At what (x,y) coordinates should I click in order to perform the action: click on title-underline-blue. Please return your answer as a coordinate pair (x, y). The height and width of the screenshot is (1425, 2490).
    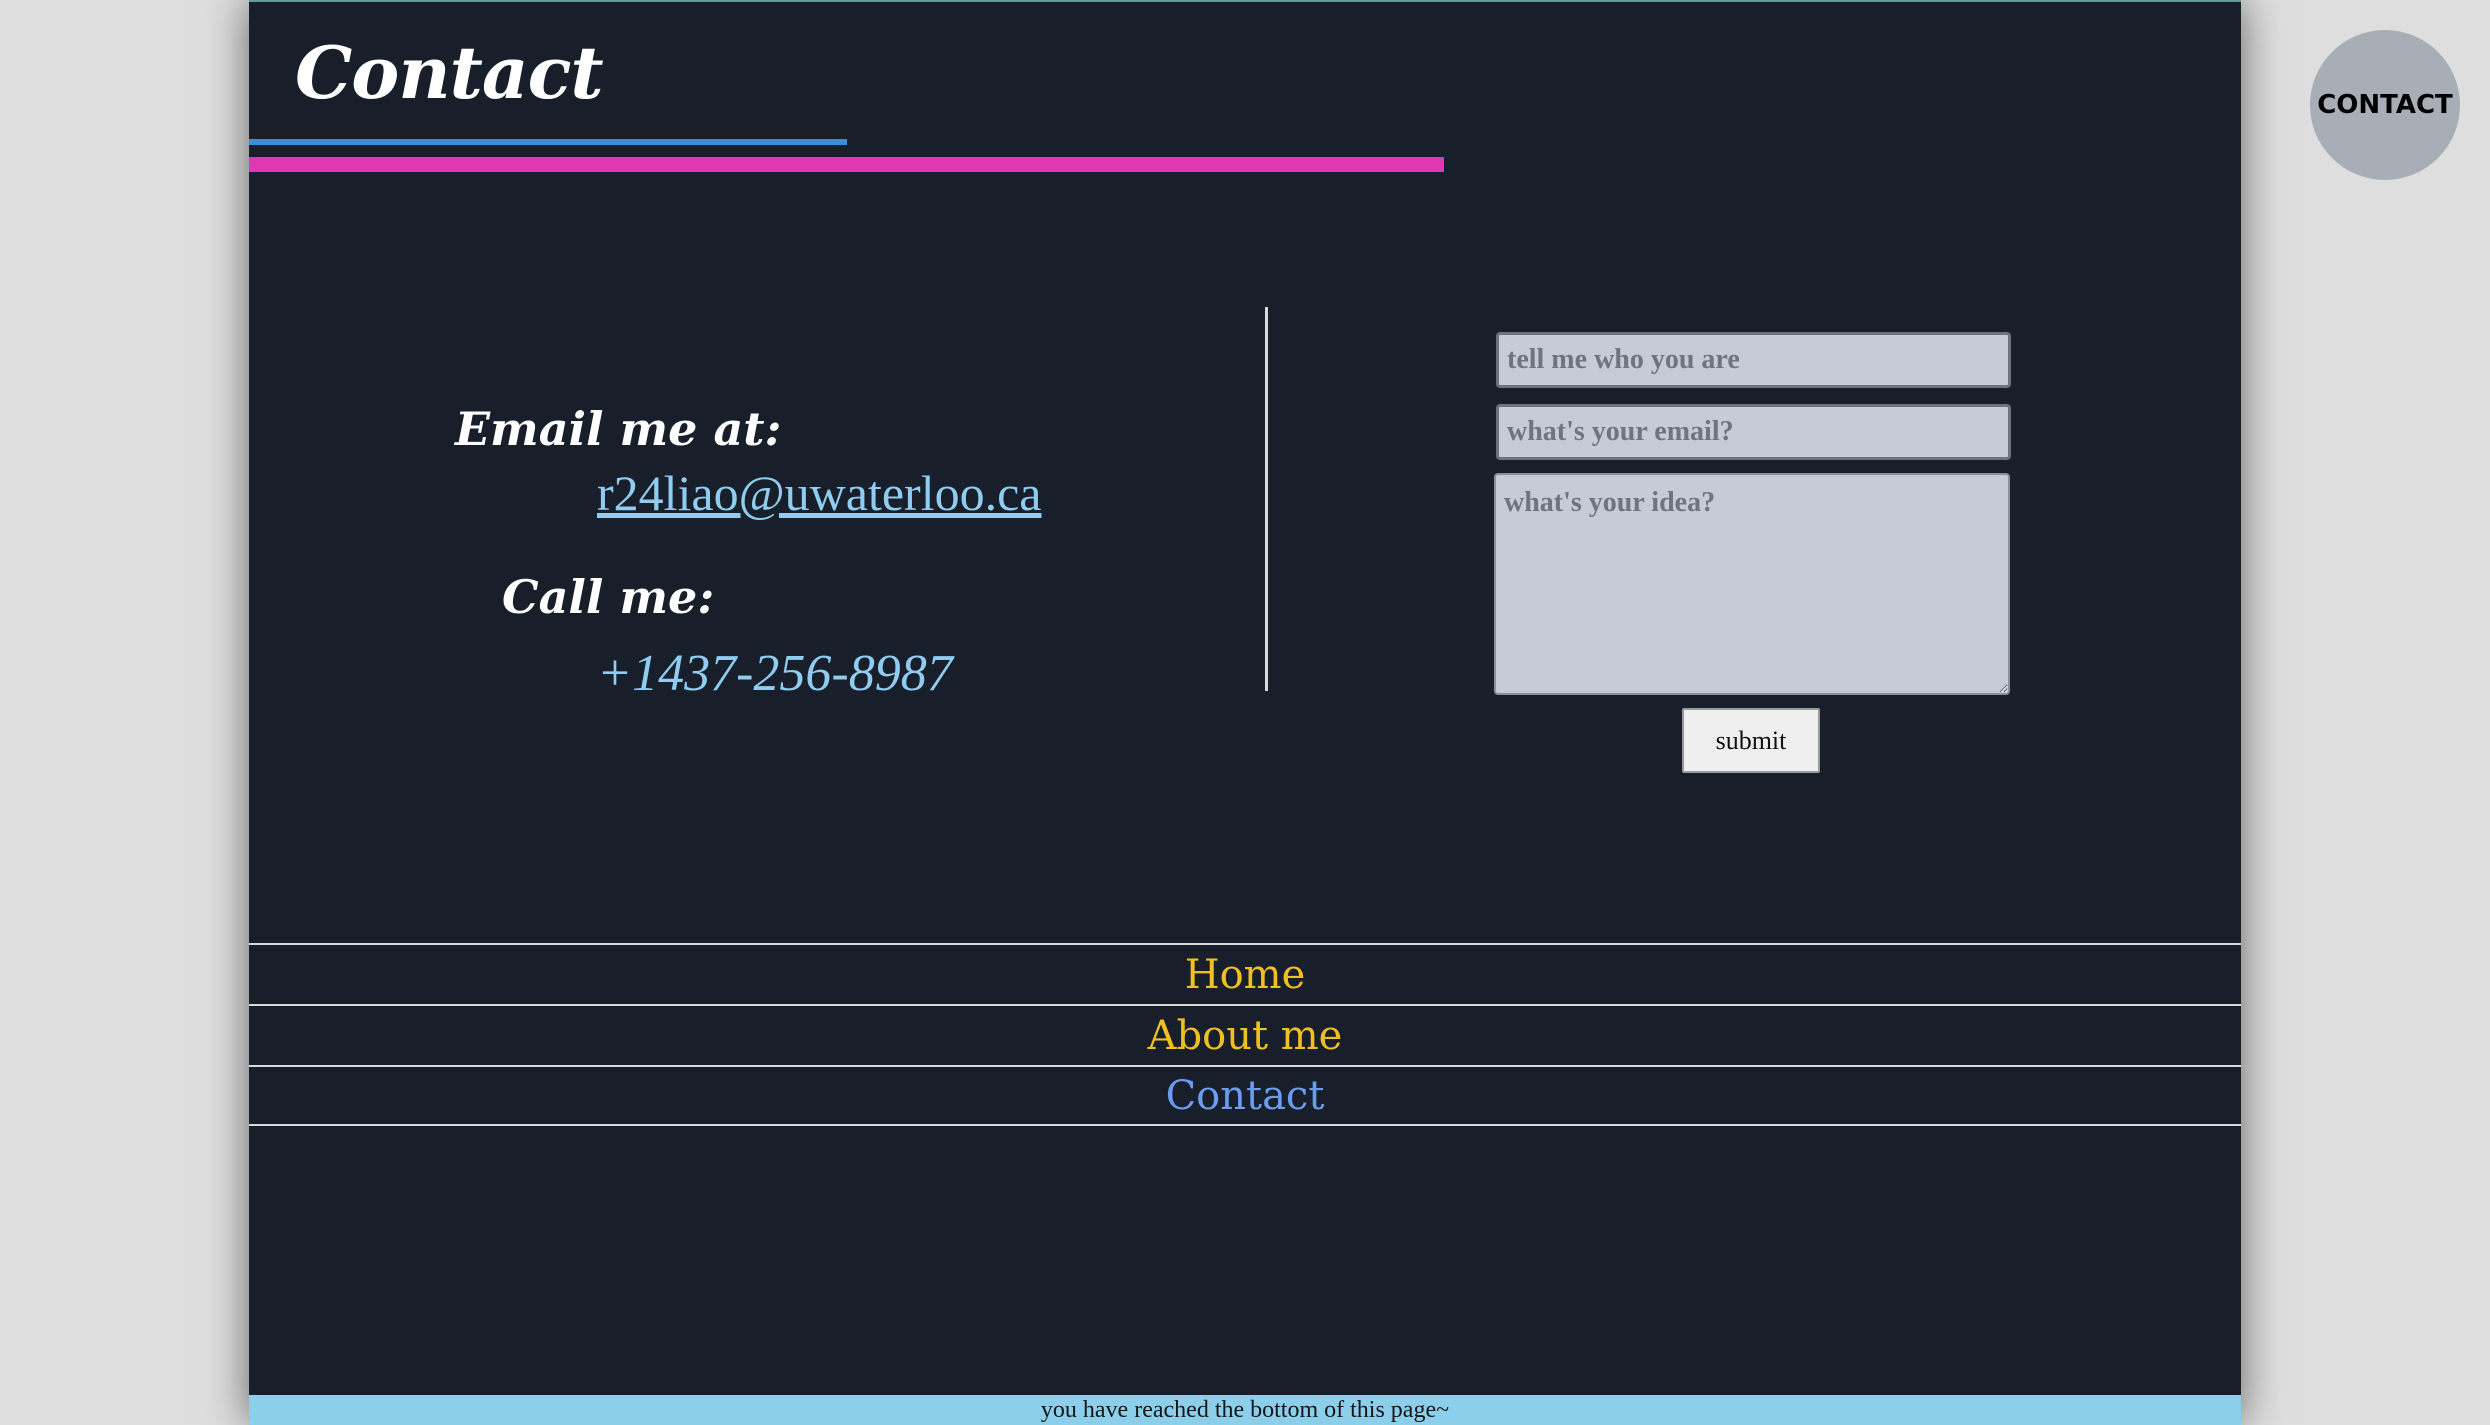
    Looking at the image, I should click on (548, 142).